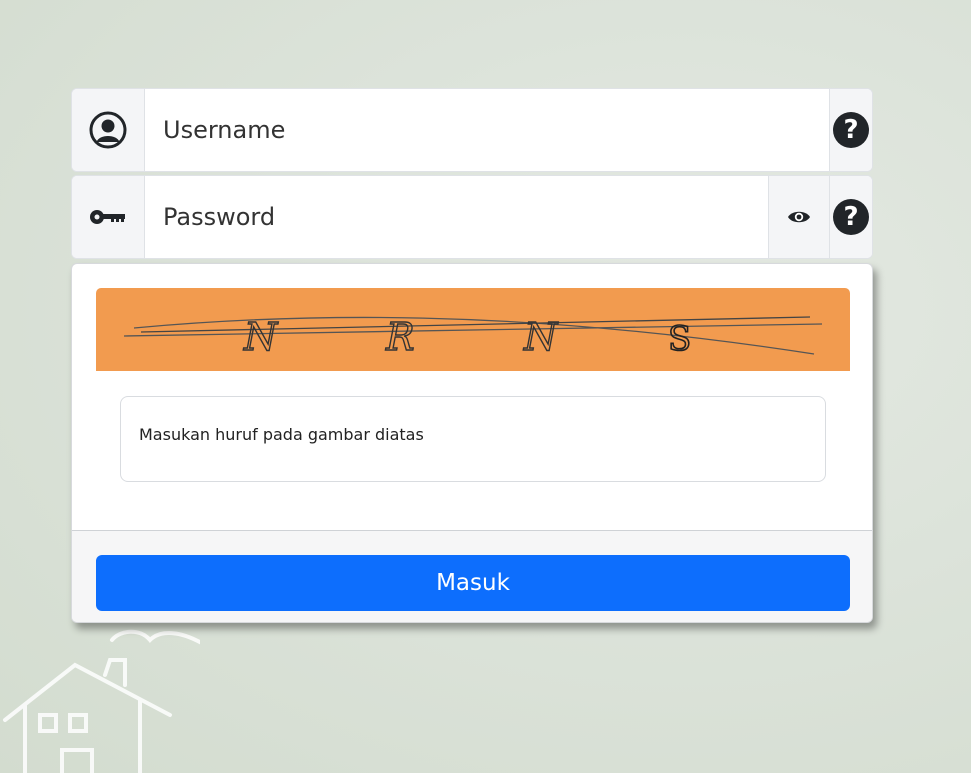  I want to click on password-help-glyph: ?, so click(851, 217).